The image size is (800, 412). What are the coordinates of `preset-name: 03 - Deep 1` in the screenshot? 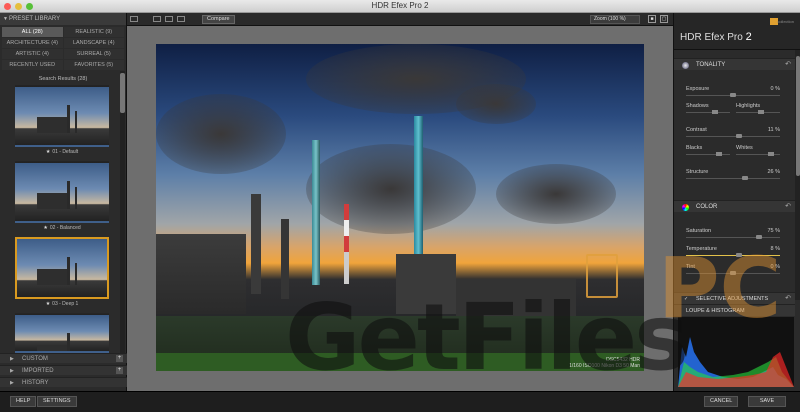 It's located at (65, 304).